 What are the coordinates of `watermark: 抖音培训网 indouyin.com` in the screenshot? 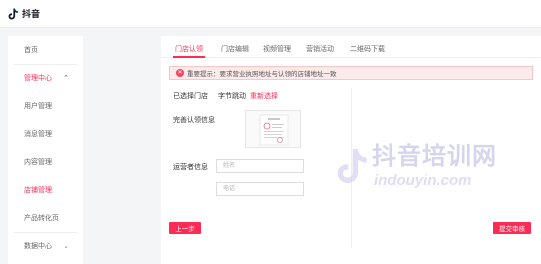 It's located at (436, 172).